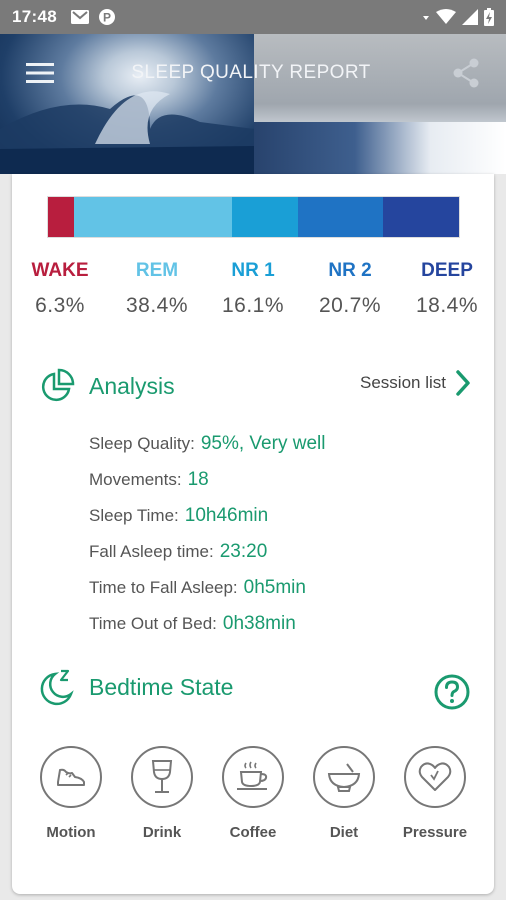 The image size is (506, 900). Describe the element at coordinates (152, 217) in the screenshot. I see `stage-segment-rem` at that location.